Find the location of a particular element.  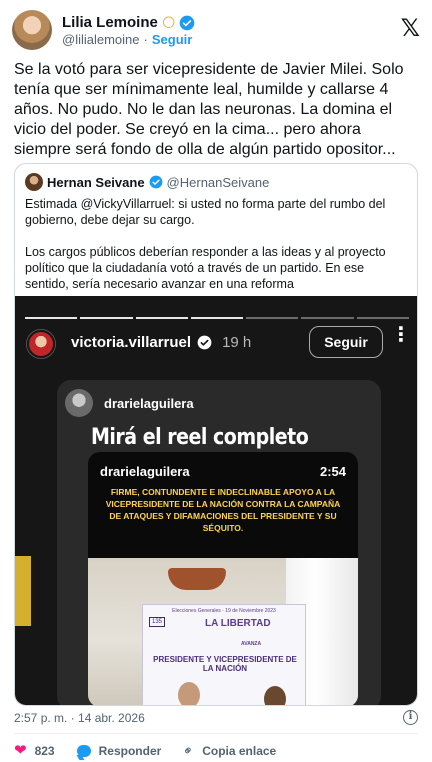

more-options-icon: ⋮ is located at coordinates (401, 335).